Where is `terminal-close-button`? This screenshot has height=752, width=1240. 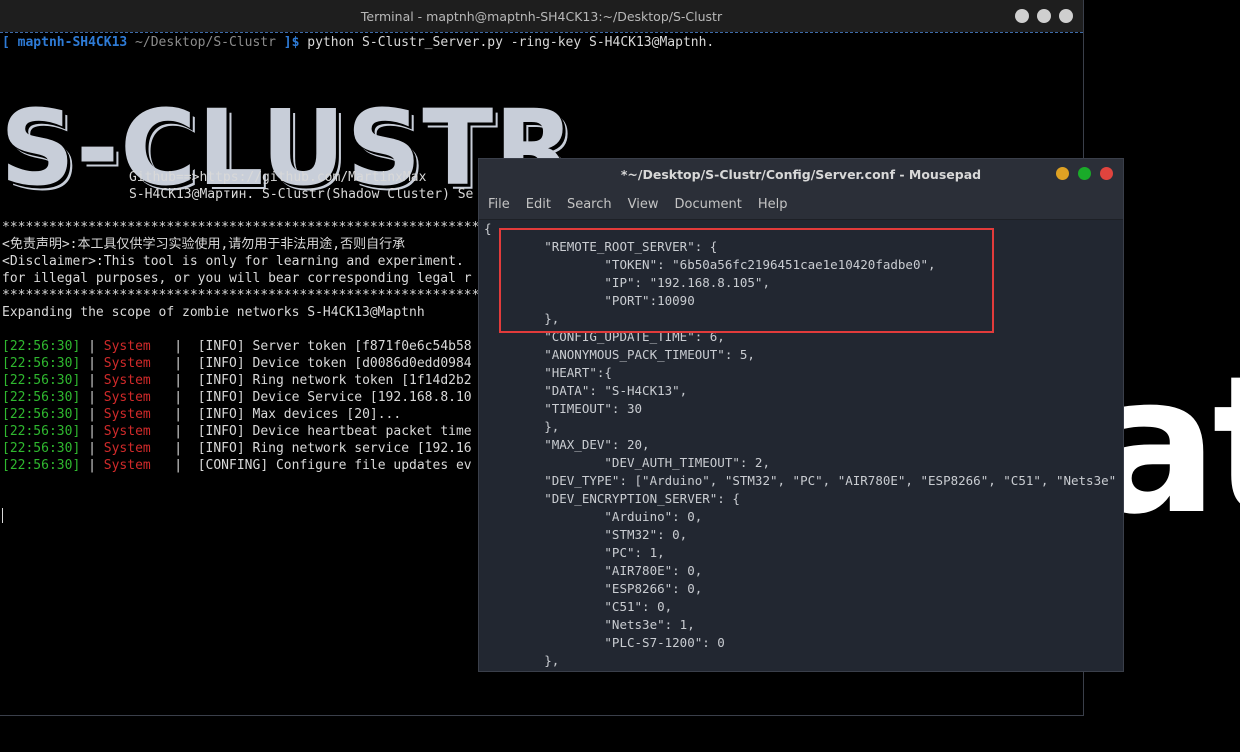
terminal-close-button is located at coordinates (1066, 16).